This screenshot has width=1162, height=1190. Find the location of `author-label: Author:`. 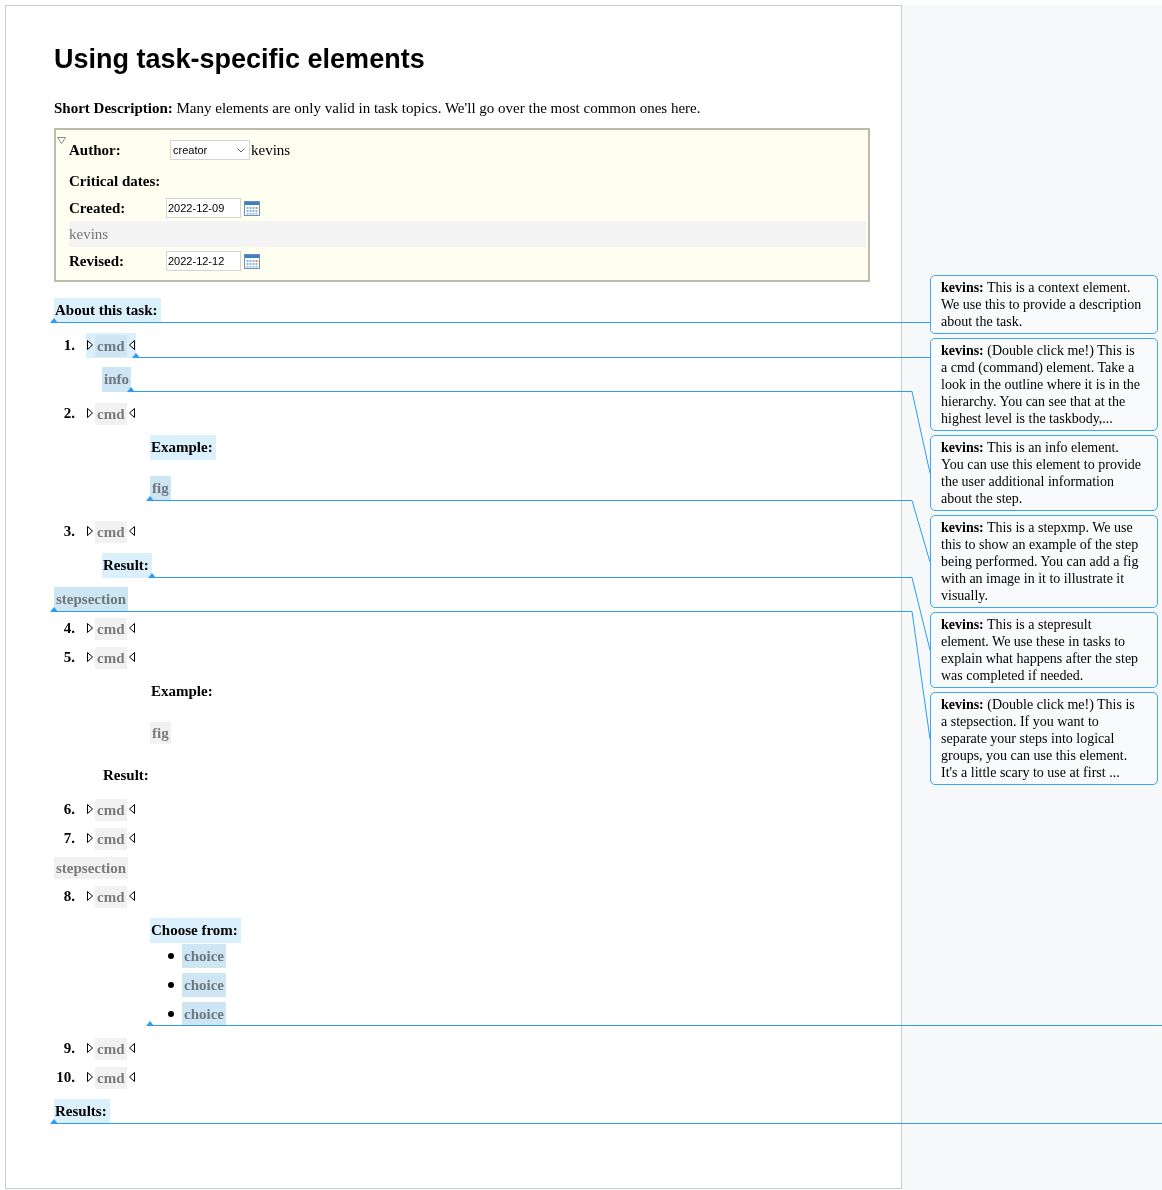

author-label: Author: is located at coordinates (95, 150).